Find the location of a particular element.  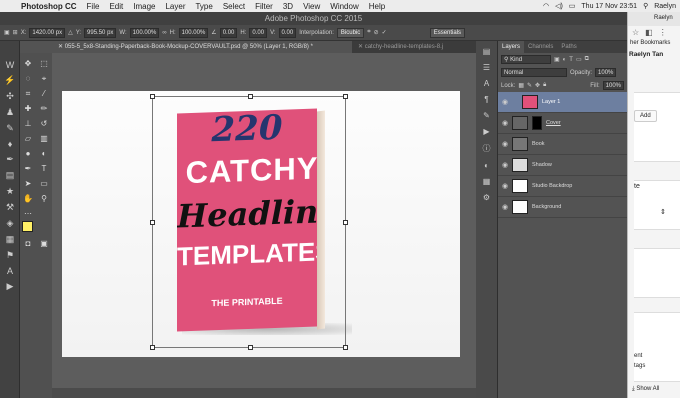

menu-edit: Edit is located at coordinates (116, 6).